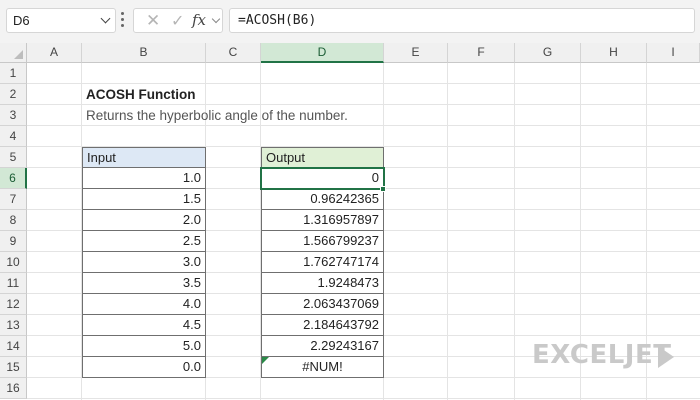 The image size is (700, 400). Describe the element at coordinates (144, 241) in the screenshot. I see `input-cell: 2.5` at that location.